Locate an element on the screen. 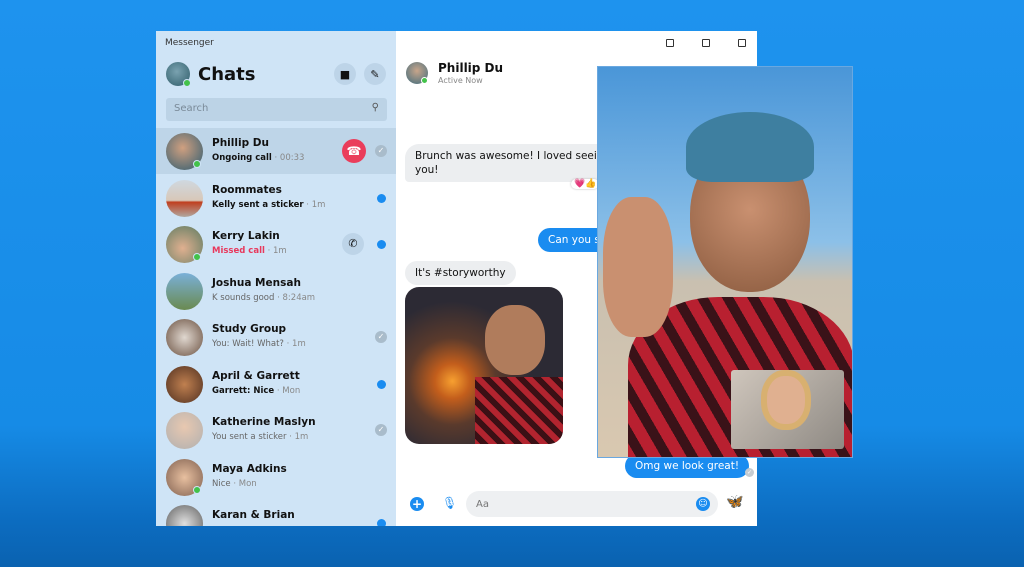  contact-avatar is located at coordinates (417, 73).